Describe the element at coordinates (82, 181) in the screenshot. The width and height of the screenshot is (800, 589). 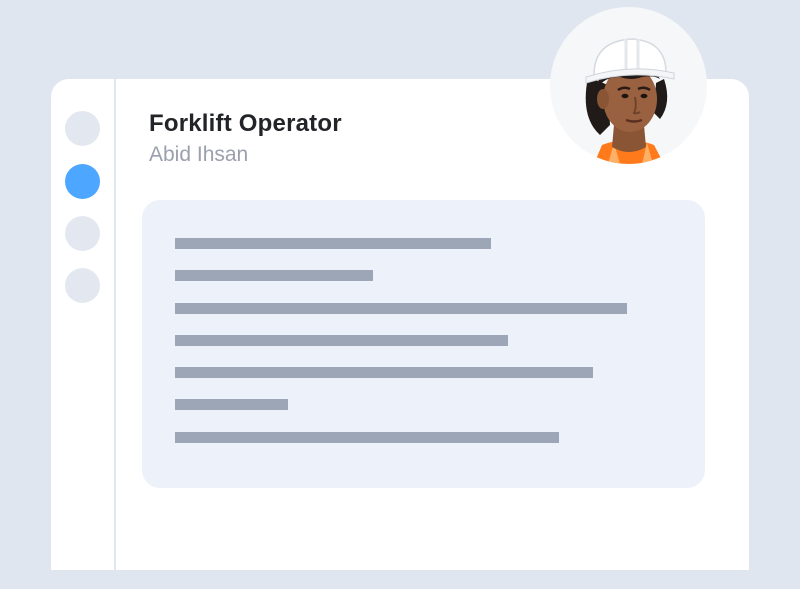
I see `sidebar-item-2-active` at that location.